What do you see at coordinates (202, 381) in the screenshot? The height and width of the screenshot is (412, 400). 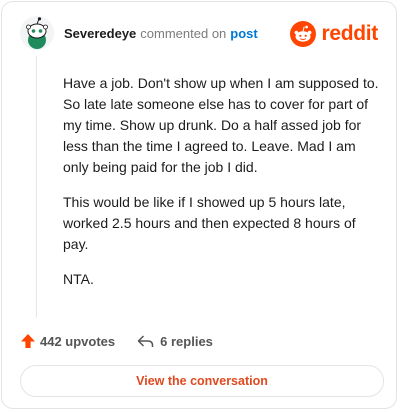 I see `view-conversation-button: View the conversation` at bounding box center [202, 381].